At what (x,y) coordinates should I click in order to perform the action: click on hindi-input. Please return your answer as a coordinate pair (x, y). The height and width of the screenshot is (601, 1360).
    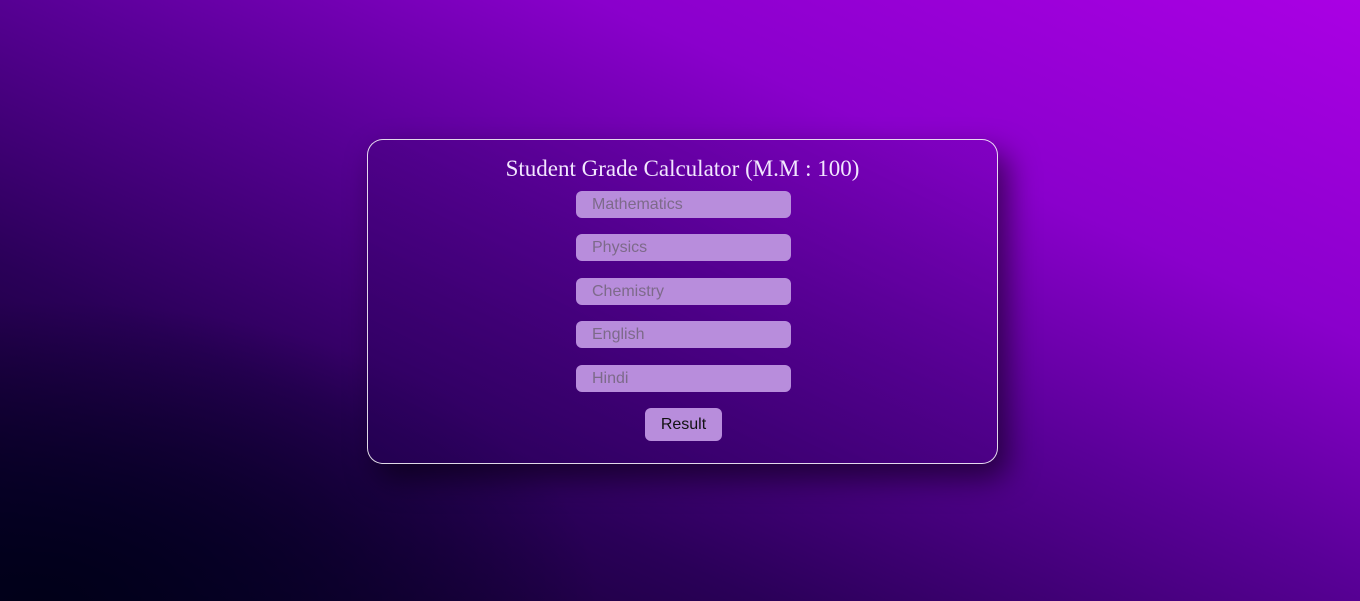
    Looking at the image, I should click on (683, 378).